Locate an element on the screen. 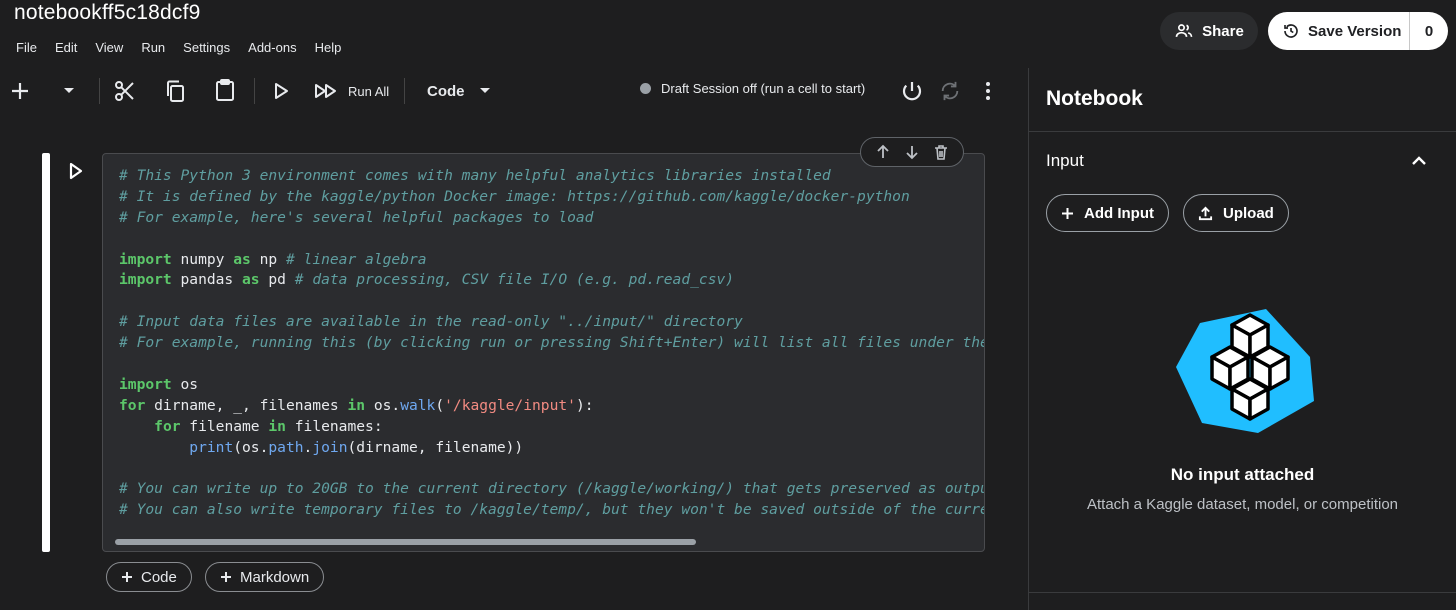 This screenshot has width=1456, height=610. code-token: ( is located at coordinates (440, 405).